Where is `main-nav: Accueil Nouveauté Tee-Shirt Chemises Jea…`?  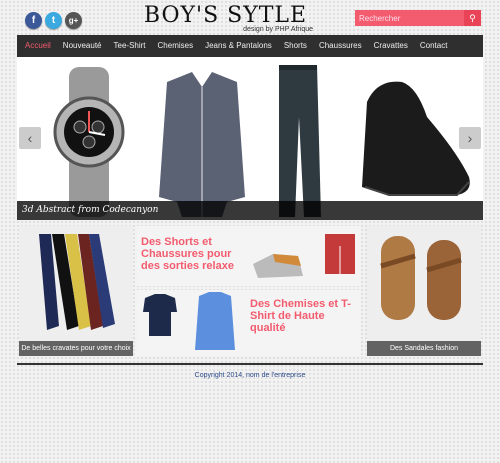
main-nav: Accueil Nouveauté Tee-Shirt Chemises Jea… is located at coordinates (250, 46).